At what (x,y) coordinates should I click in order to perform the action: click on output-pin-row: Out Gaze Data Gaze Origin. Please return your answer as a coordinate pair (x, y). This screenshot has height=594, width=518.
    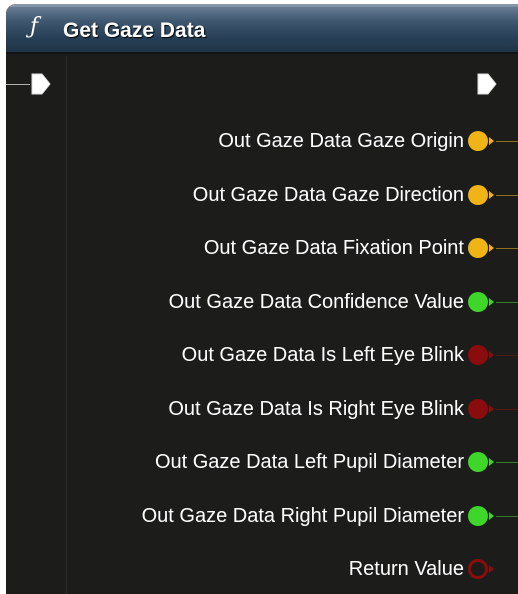
    Looking at the image, I should click on (262, 141).